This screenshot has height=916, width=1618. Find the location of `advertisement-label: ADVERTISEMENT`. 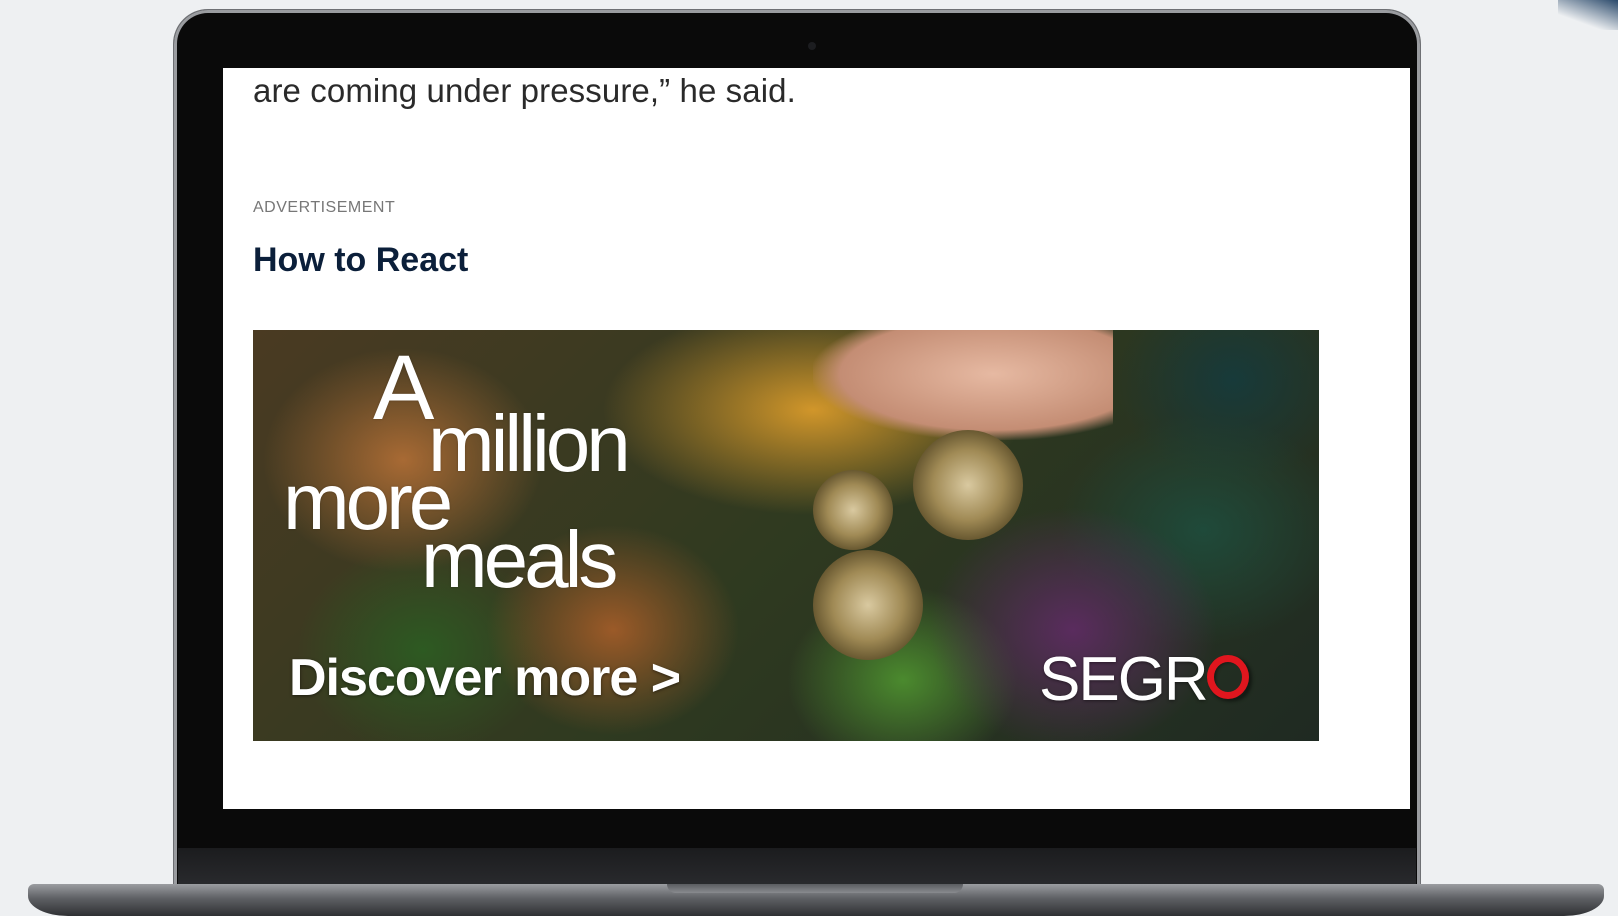

advertisement-label: ADVERTISEMENT is located at coordinates (324, 207).